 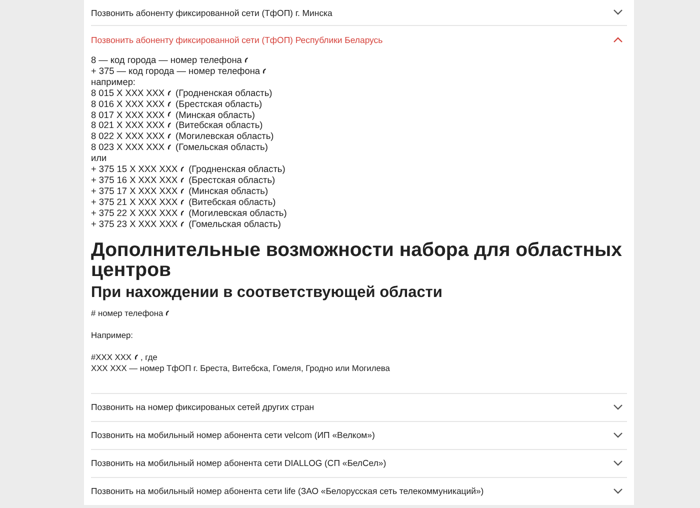 I want to click on body-text: или, so click(x=99, y=158).